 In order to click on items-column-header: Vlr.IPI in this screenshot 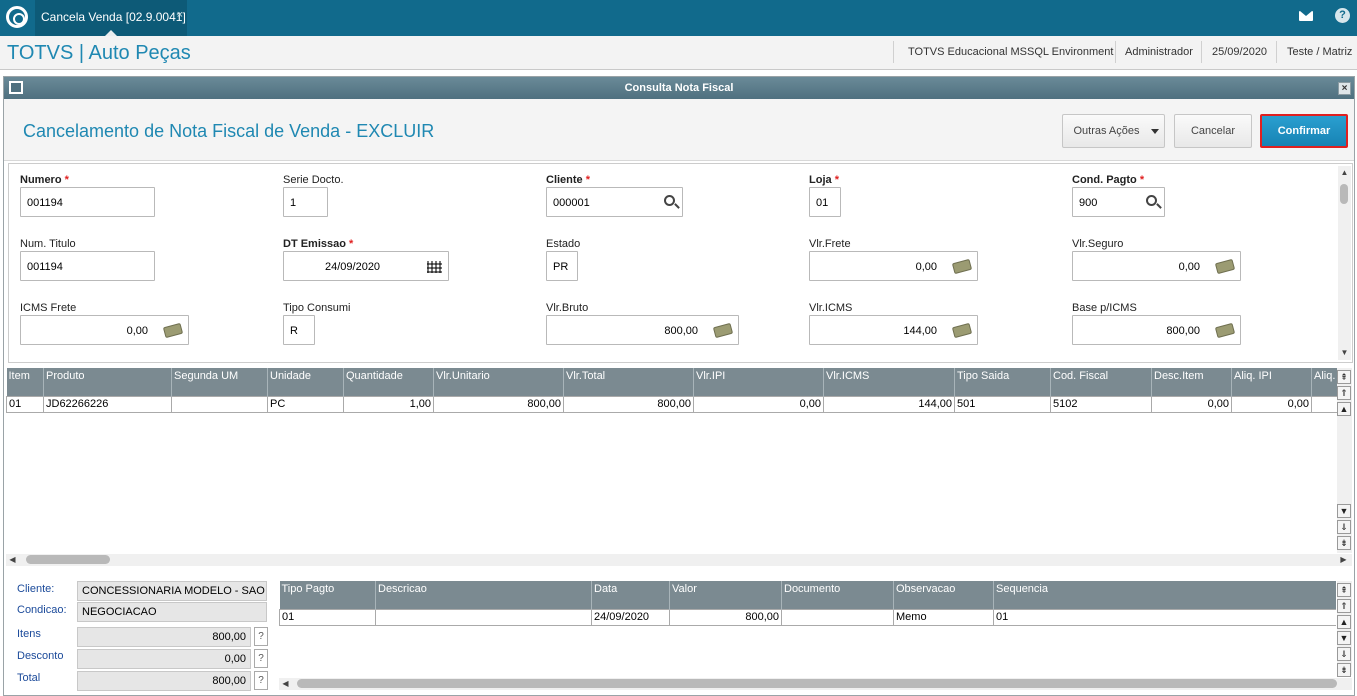, I will do `click(758, 382)`.